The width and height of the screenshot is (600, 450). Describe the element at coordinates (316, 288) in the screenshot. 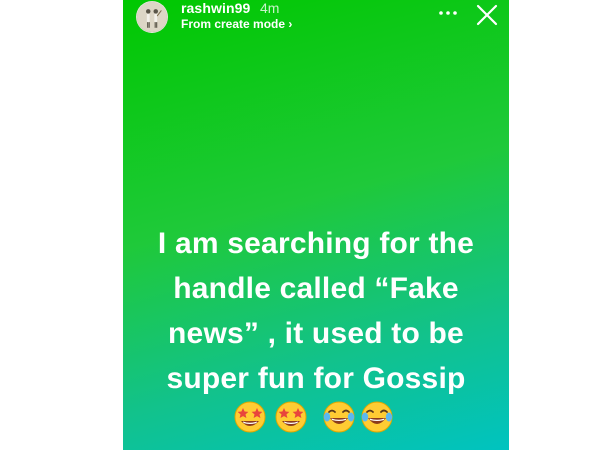

I see `story-text-line: handle called “Fake` at that location.